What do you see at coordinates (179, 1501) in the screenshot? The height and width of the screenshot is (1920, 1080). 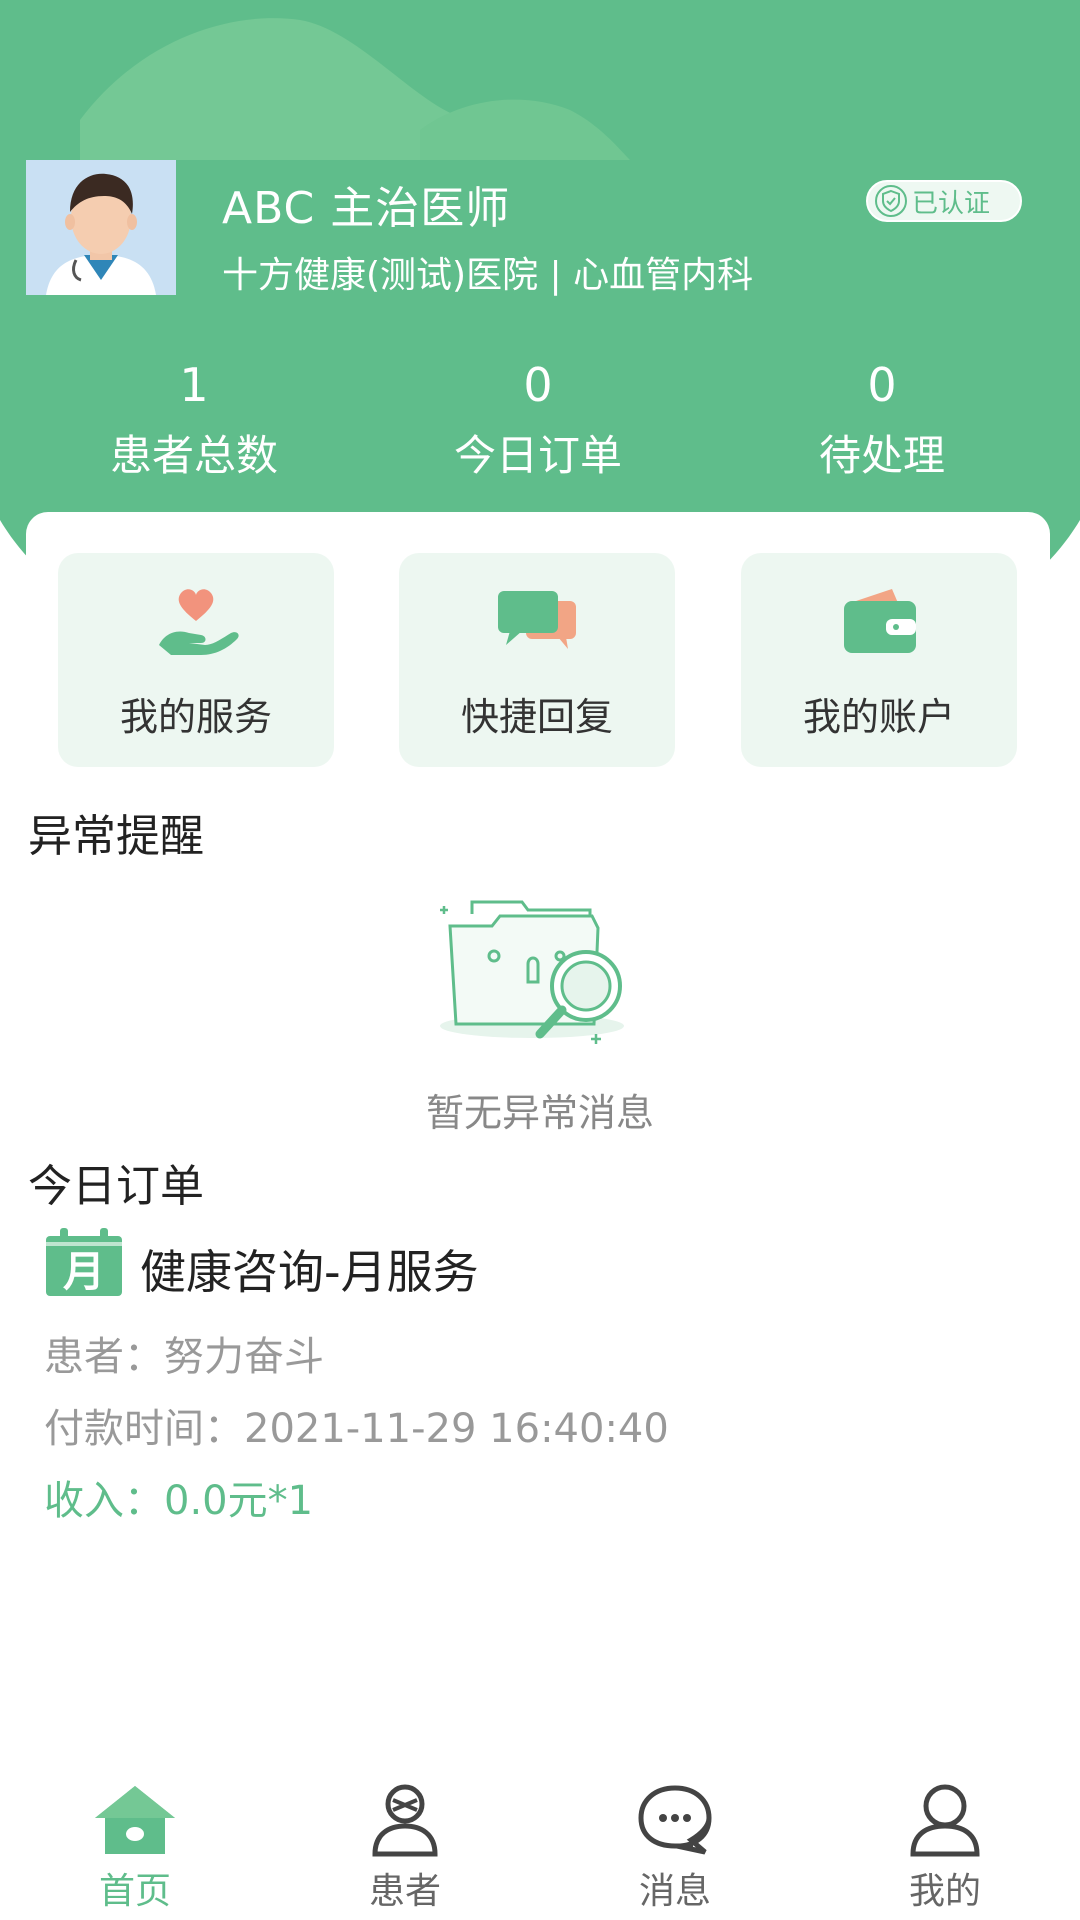 I see `order-income: 收入：0.0元*1` at bounding box center [179, 1501].